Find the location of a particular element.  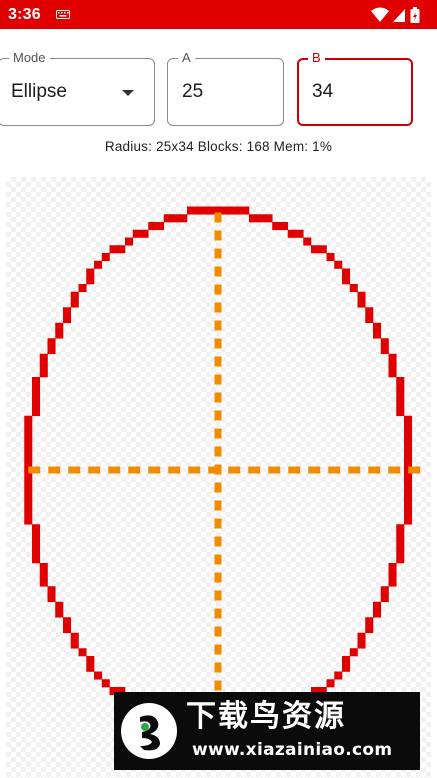

battery-icon is located at coordinates (415, 15).